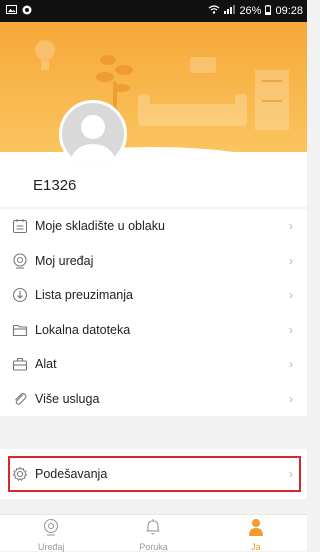  I want to click on highlight-box, so click(154, 474).